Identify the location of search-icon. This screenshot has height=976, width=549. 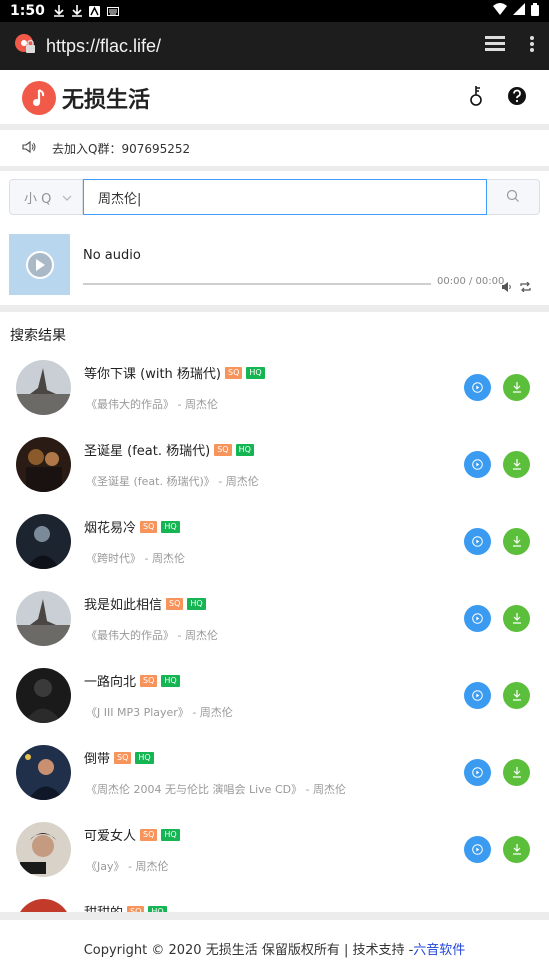
(513, 197).